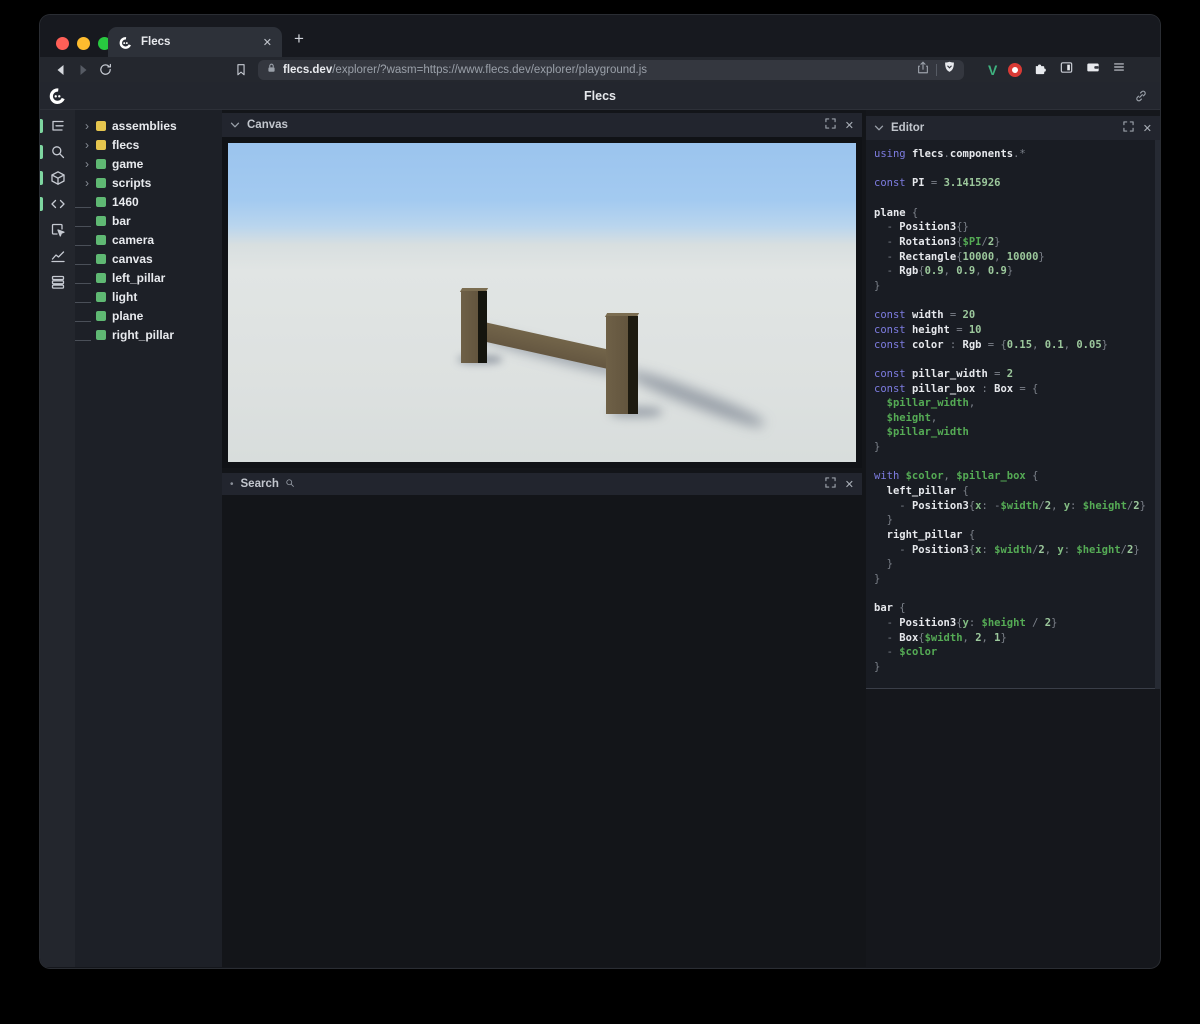 Image resolution: width=1200 pixels, height=1024 pixels. Describe the element at coordinates (1119, 69) in the screenshot. I see `menu-icon` at that location.